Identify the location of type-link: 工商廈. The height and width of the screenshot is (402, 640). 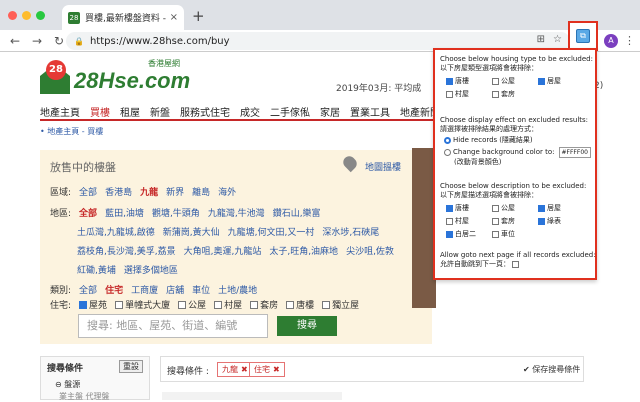
(144, 289).